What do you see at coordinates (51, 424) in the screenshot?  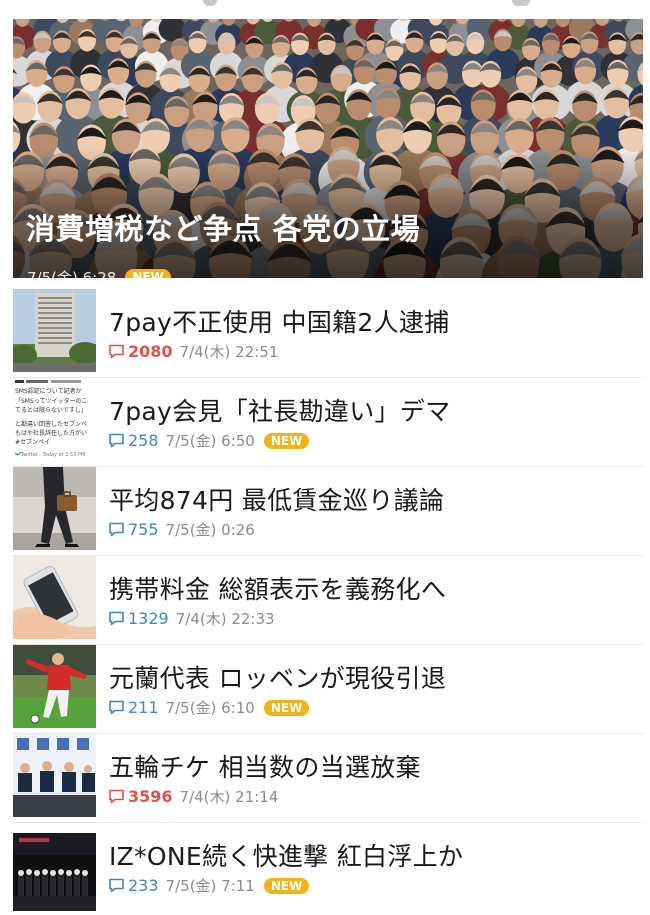 I see `tweet-line: と勘違い回答したセブンペ` at bounding box center [51, 424].